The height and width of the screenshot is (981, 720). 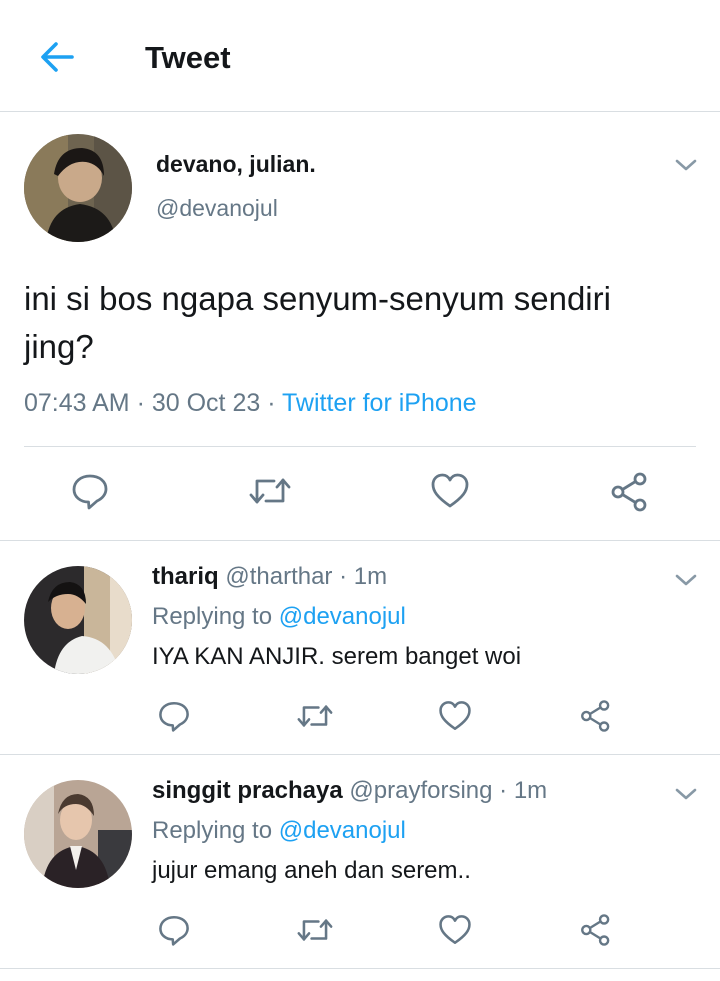 What do you see at coordinates (77, 403) in the screenshot?
I see `tweet-time: 07:43 AM` at bounding box center [77, 403].